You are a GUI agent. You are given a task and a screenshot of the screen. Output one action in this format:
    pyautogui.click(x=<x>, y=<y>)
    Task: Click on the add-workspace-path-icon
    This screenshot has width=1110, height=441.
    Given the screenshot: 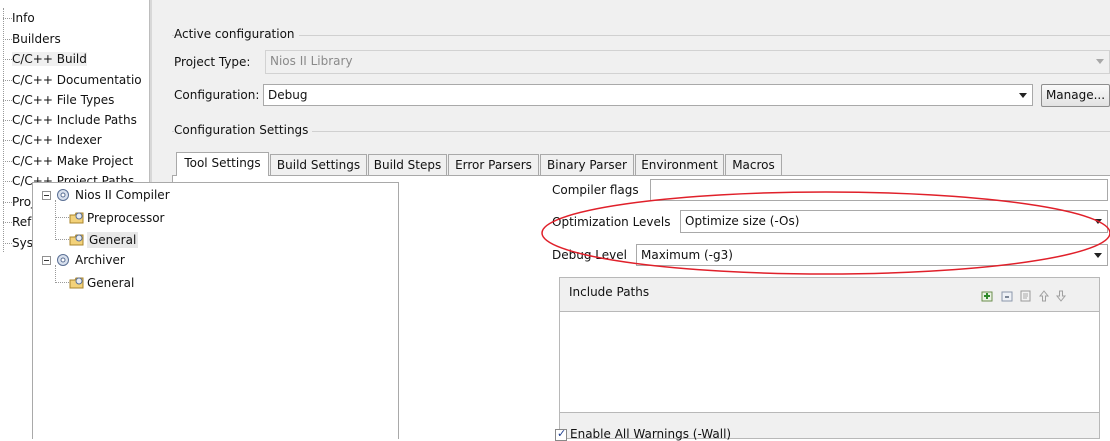 What is the action you would take?
    pyautogui.click(x=1007, y=296)
    